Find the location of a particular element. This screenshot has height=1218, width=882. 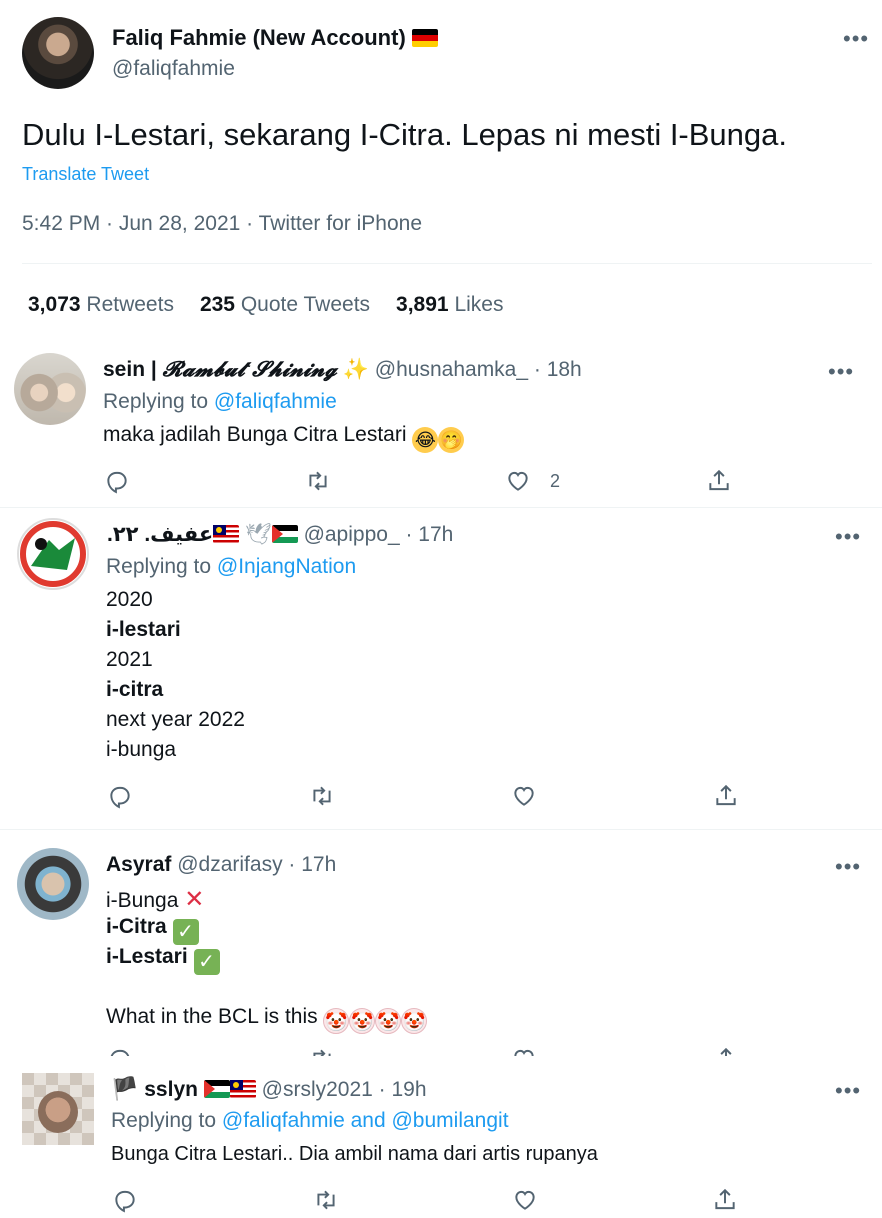

reply-text: maka jadilah Bunga Citra Lestari 😂 🤭 is located at coordinates (284, 438).